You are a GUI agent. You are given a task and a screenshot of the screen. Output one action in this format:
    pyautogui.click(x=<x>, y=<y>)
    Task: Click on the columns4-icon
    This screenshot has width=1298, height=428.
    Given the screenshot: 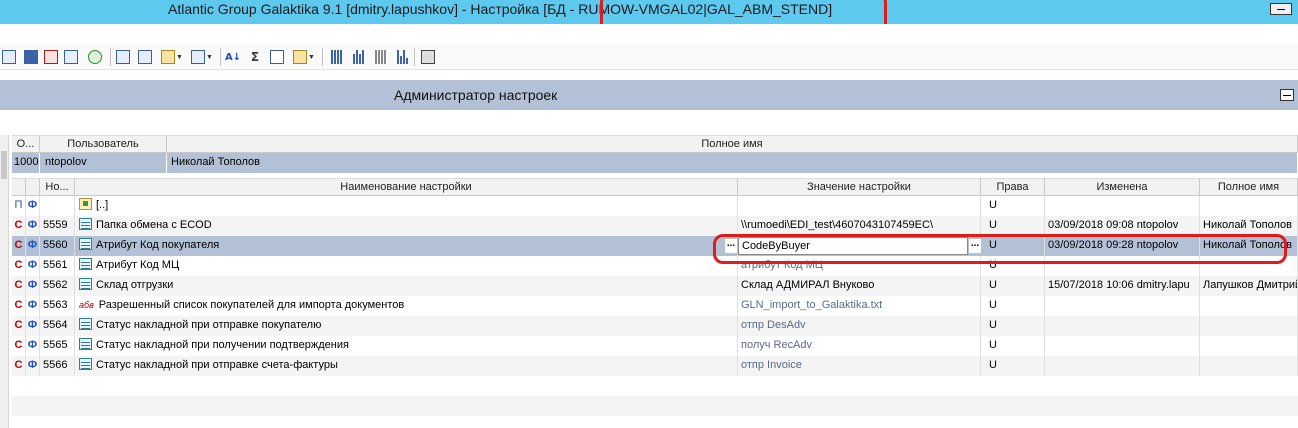 What is the action you would take?
    pyautogui.click(x=402, y=57)
    